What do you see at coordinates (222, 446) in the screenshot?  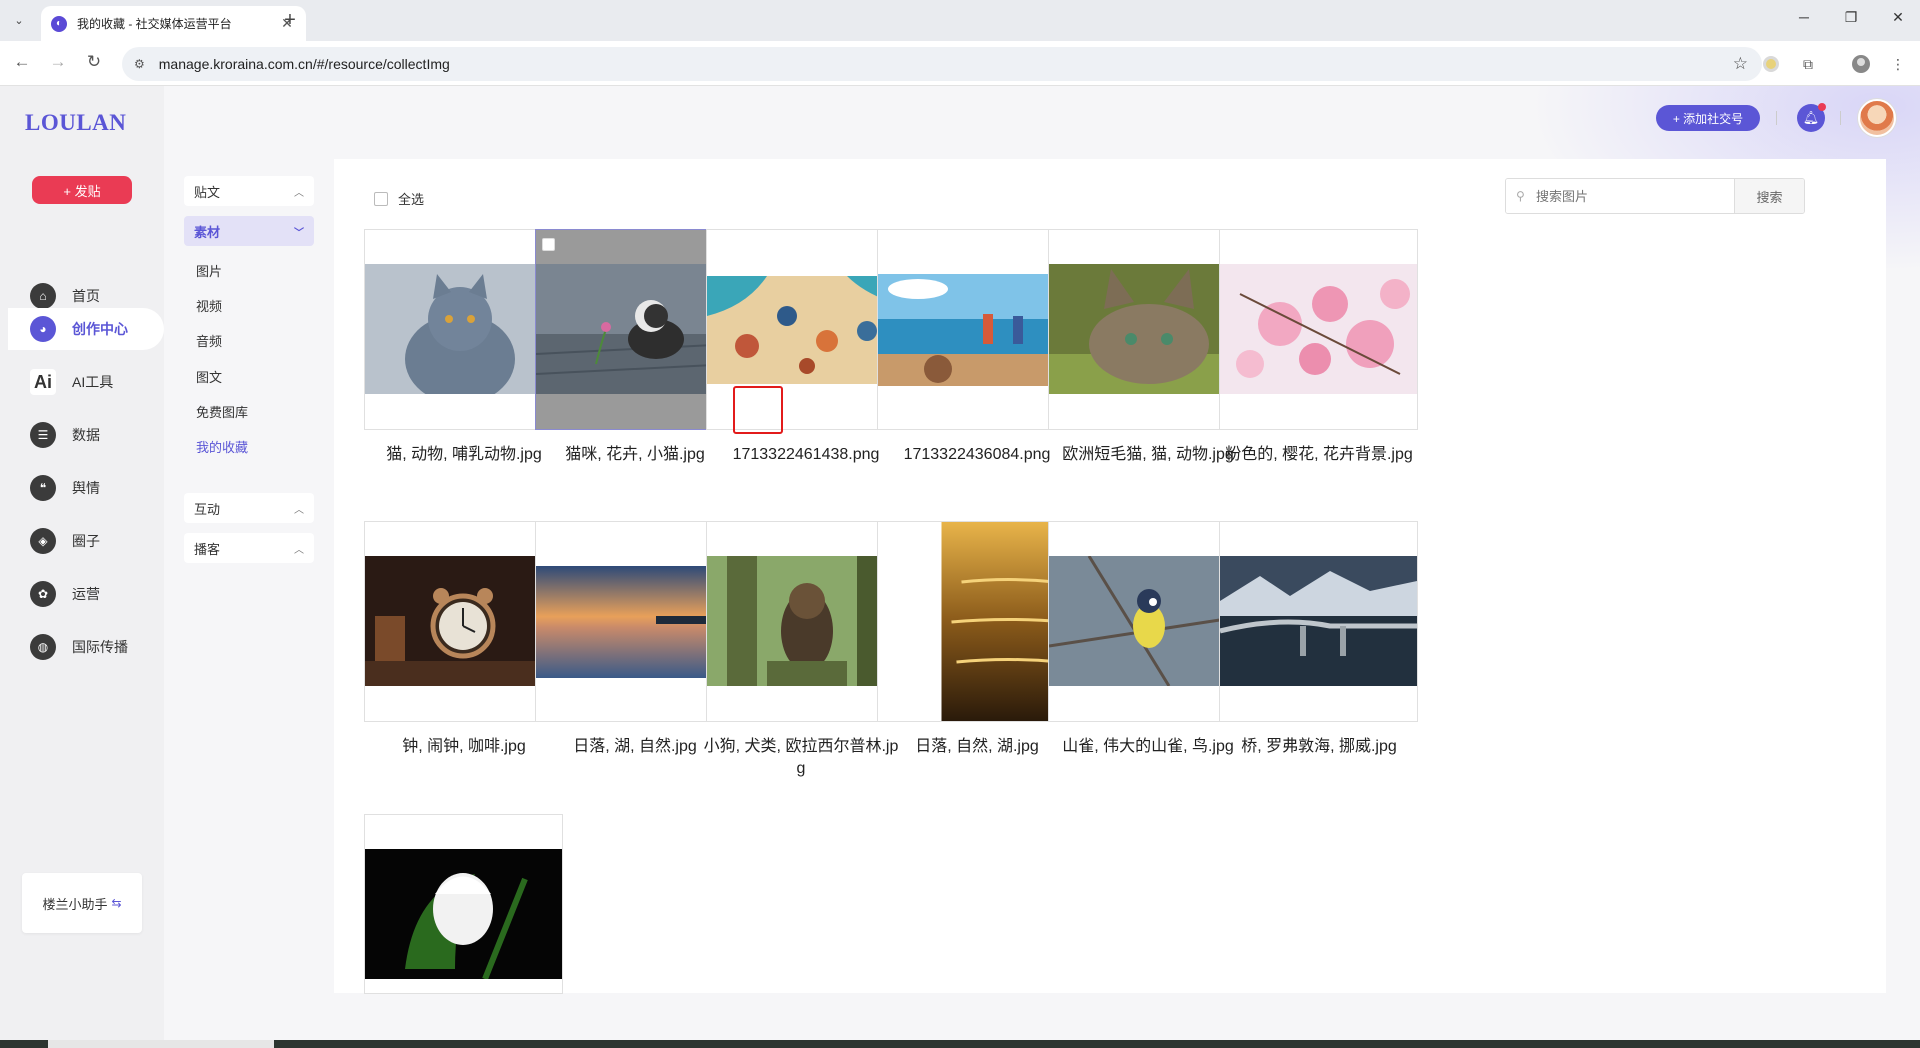 I see `submenu-item-my-favorites: 我的收藏` at bounding box center [222, 446].